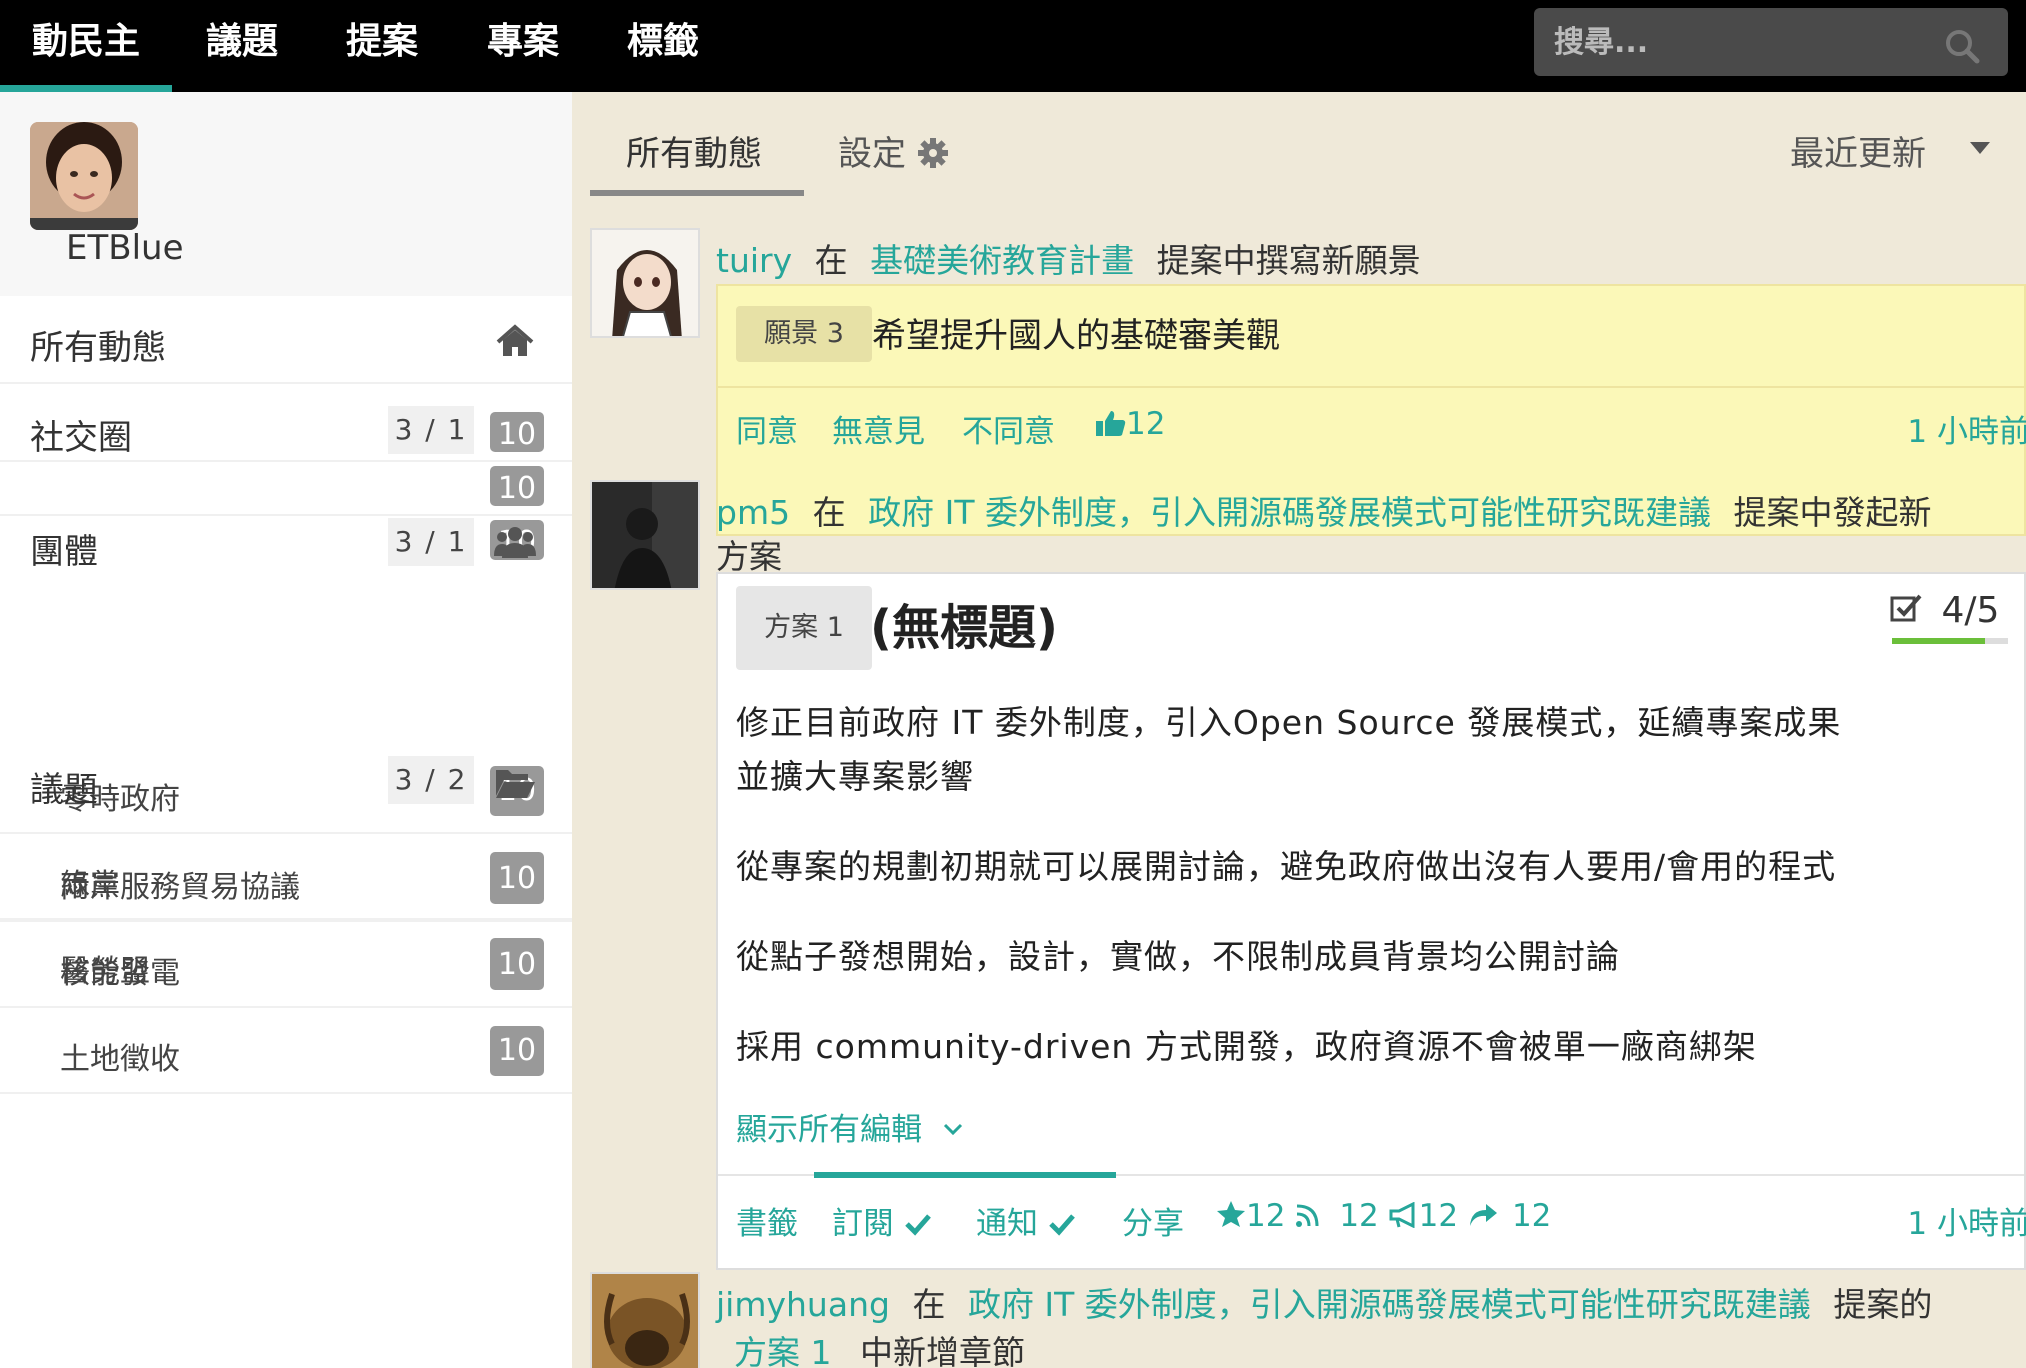 The height and width of the screenshot is (1368, 2026). What do you see at coordinates (242, 46) in the screenshot?
I see `nav-issues: 議題` at bounding box center [242, 46].